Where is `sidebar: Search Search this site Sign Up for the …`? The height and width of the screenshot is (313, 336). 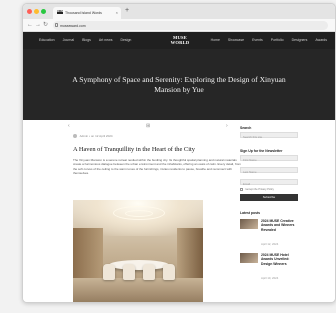
sidebar: Search Search this site Sign Up for the … is located at coordinates (286, 204).